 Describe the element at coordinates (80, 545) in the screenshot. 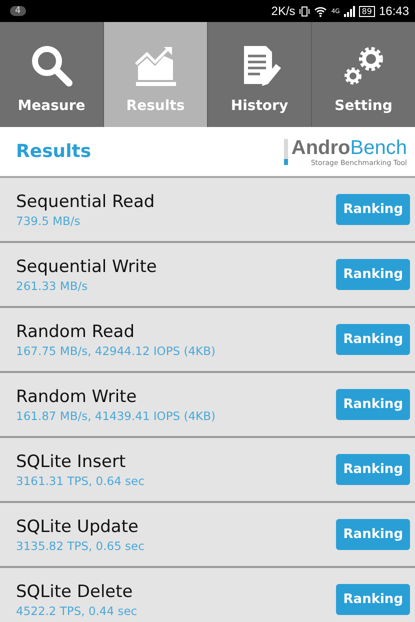

I see `test-result: 3135.82 TPS, 0.65 sec` at that location.